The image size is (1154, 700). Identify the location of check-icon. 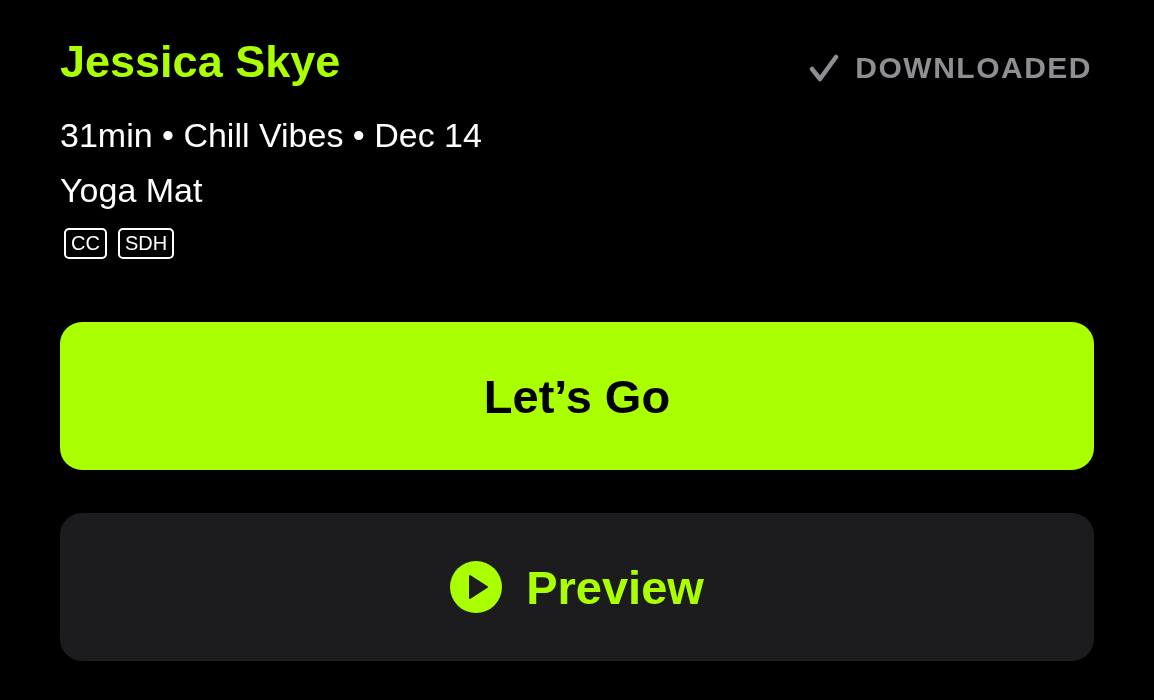
(824, 68).